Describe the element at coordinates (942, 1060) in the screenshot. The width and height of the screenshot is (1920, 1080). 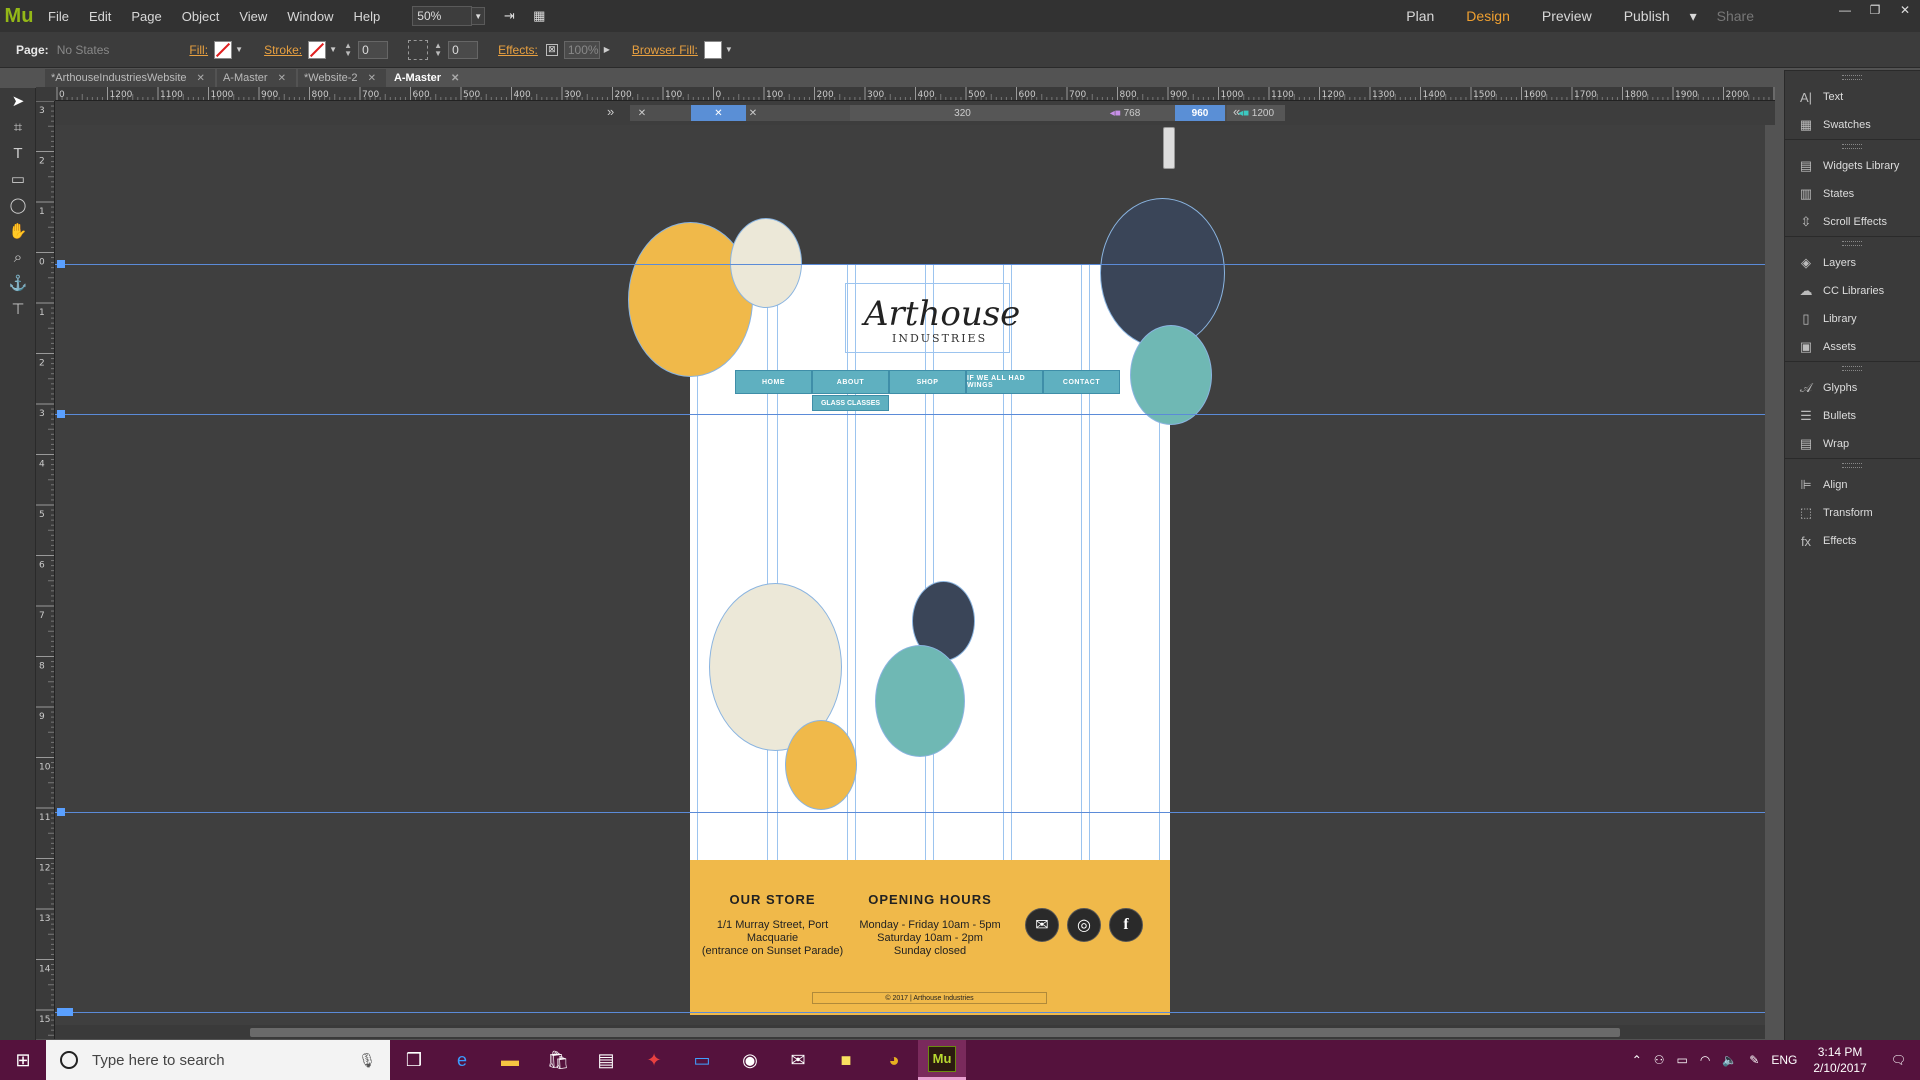
I see `muse-taskbar-button: Mu` at that location.